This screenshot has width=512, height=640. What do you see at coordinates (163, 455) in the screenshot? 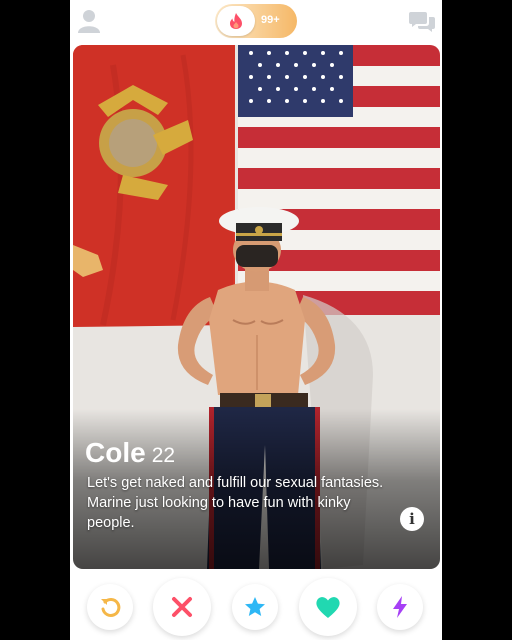
I see `profile-age: 22` at bounding box center [163, 455].